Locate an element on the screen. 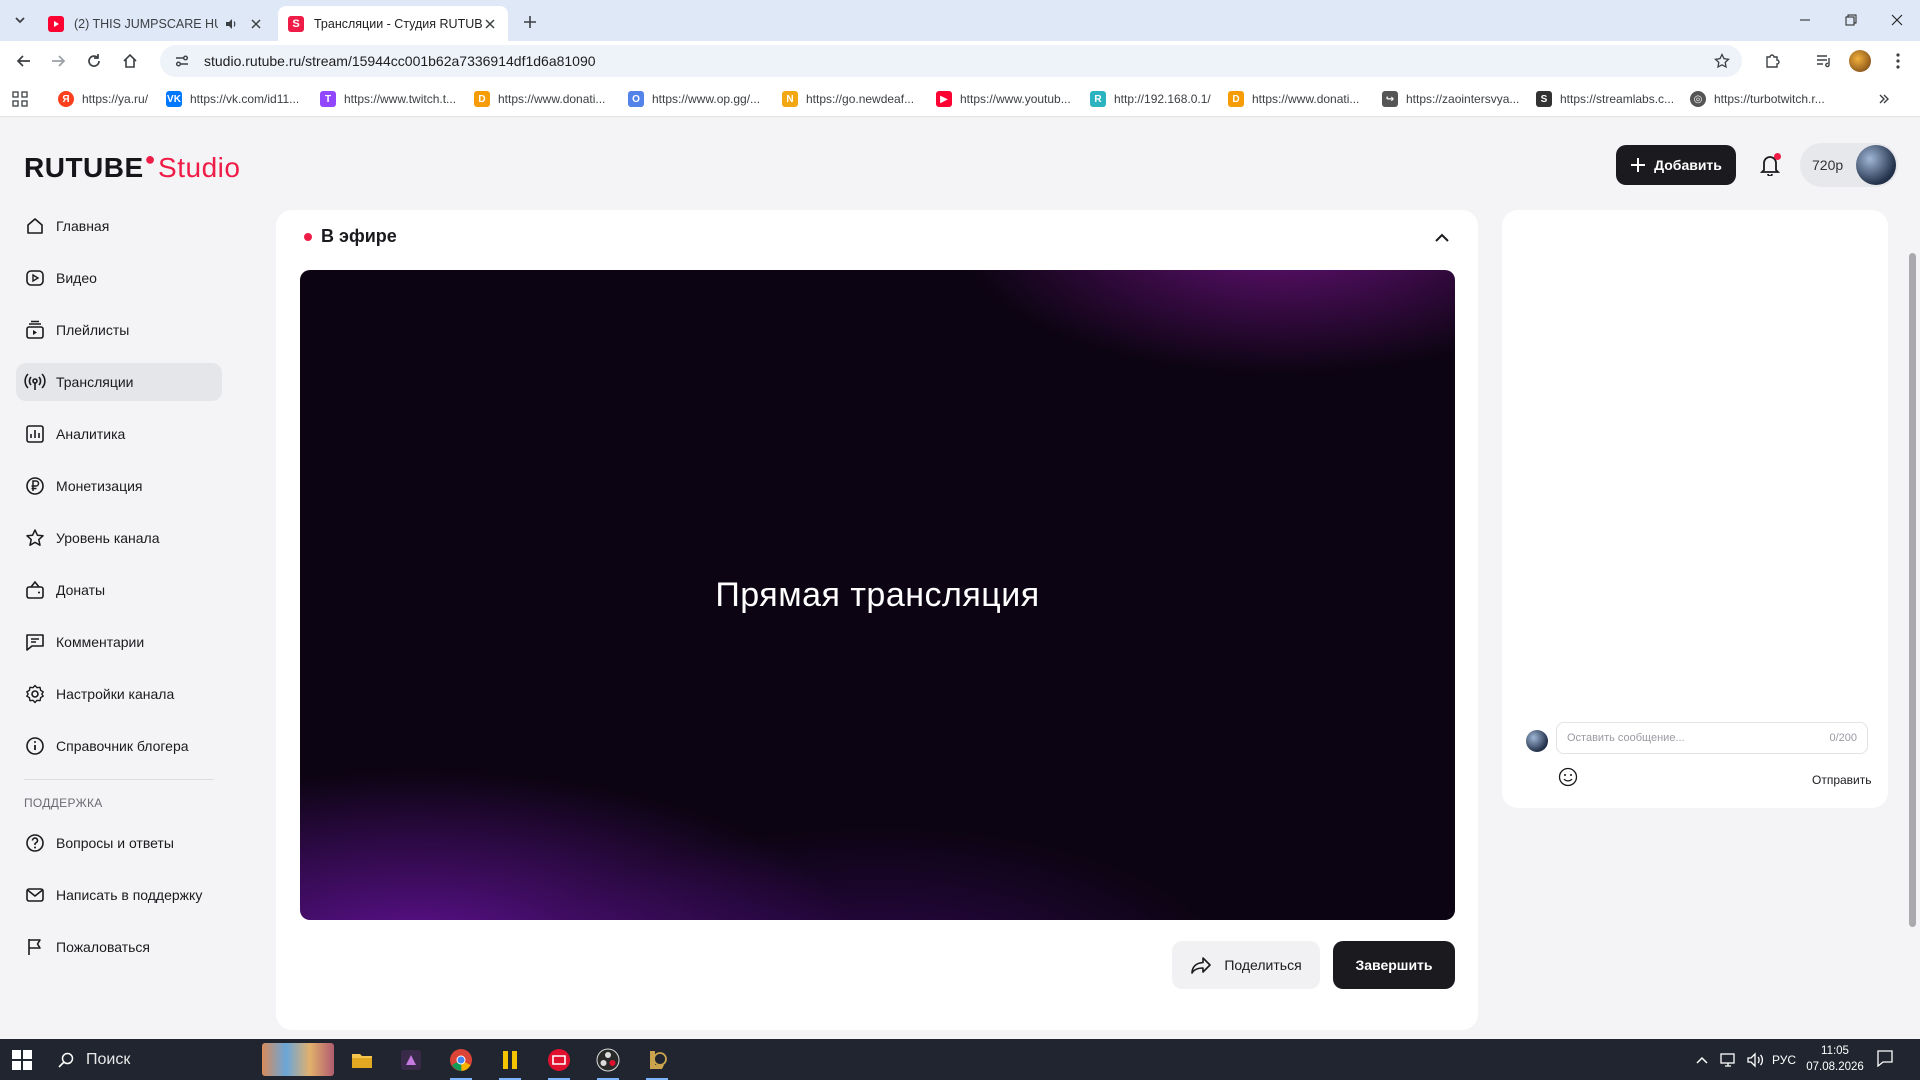 Image resolution: width=1920 pixels, height=1080 pixels. reload-button is located at coordinates (94, 61).